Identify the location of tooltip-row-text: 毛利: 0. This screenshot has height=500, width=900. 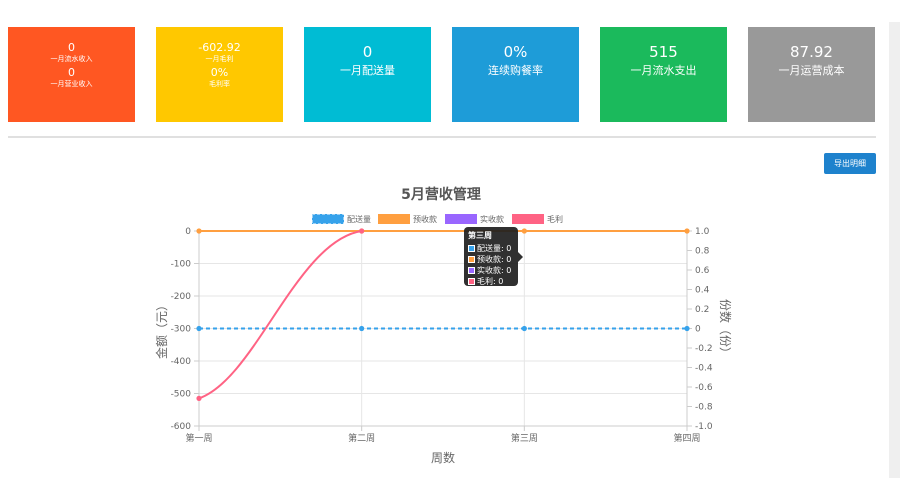
(490, 281).